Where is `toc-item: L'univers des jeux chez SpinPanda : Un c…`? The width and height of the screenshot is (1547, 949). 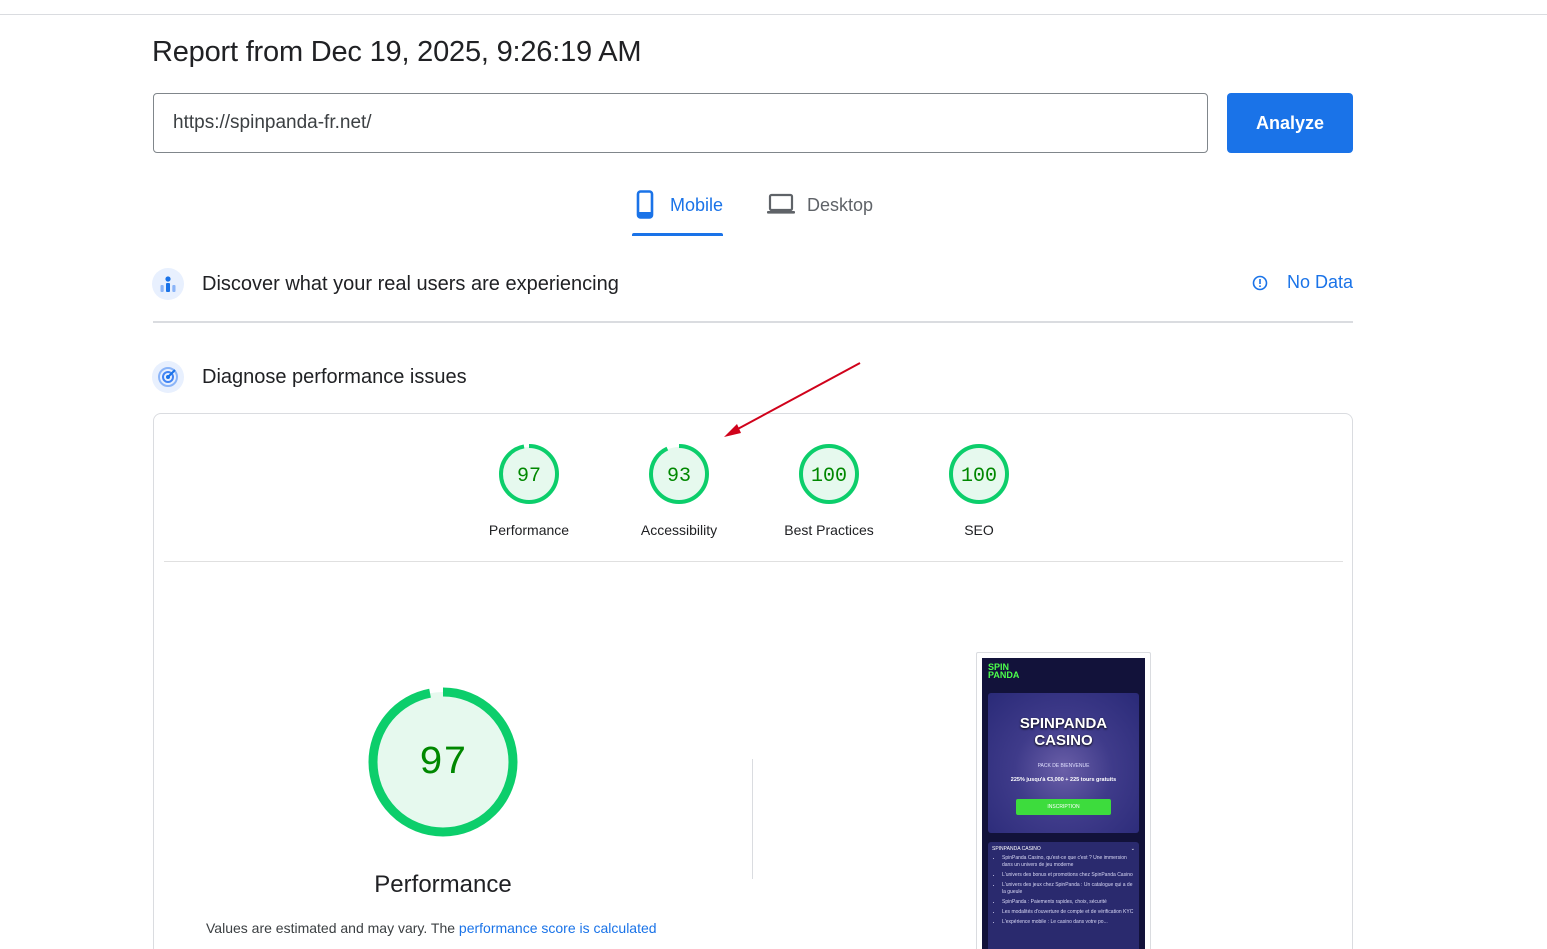
toc-item: L'univers des jeux chez SpinPanda : Un c… is located at coordinates (1068, 889).